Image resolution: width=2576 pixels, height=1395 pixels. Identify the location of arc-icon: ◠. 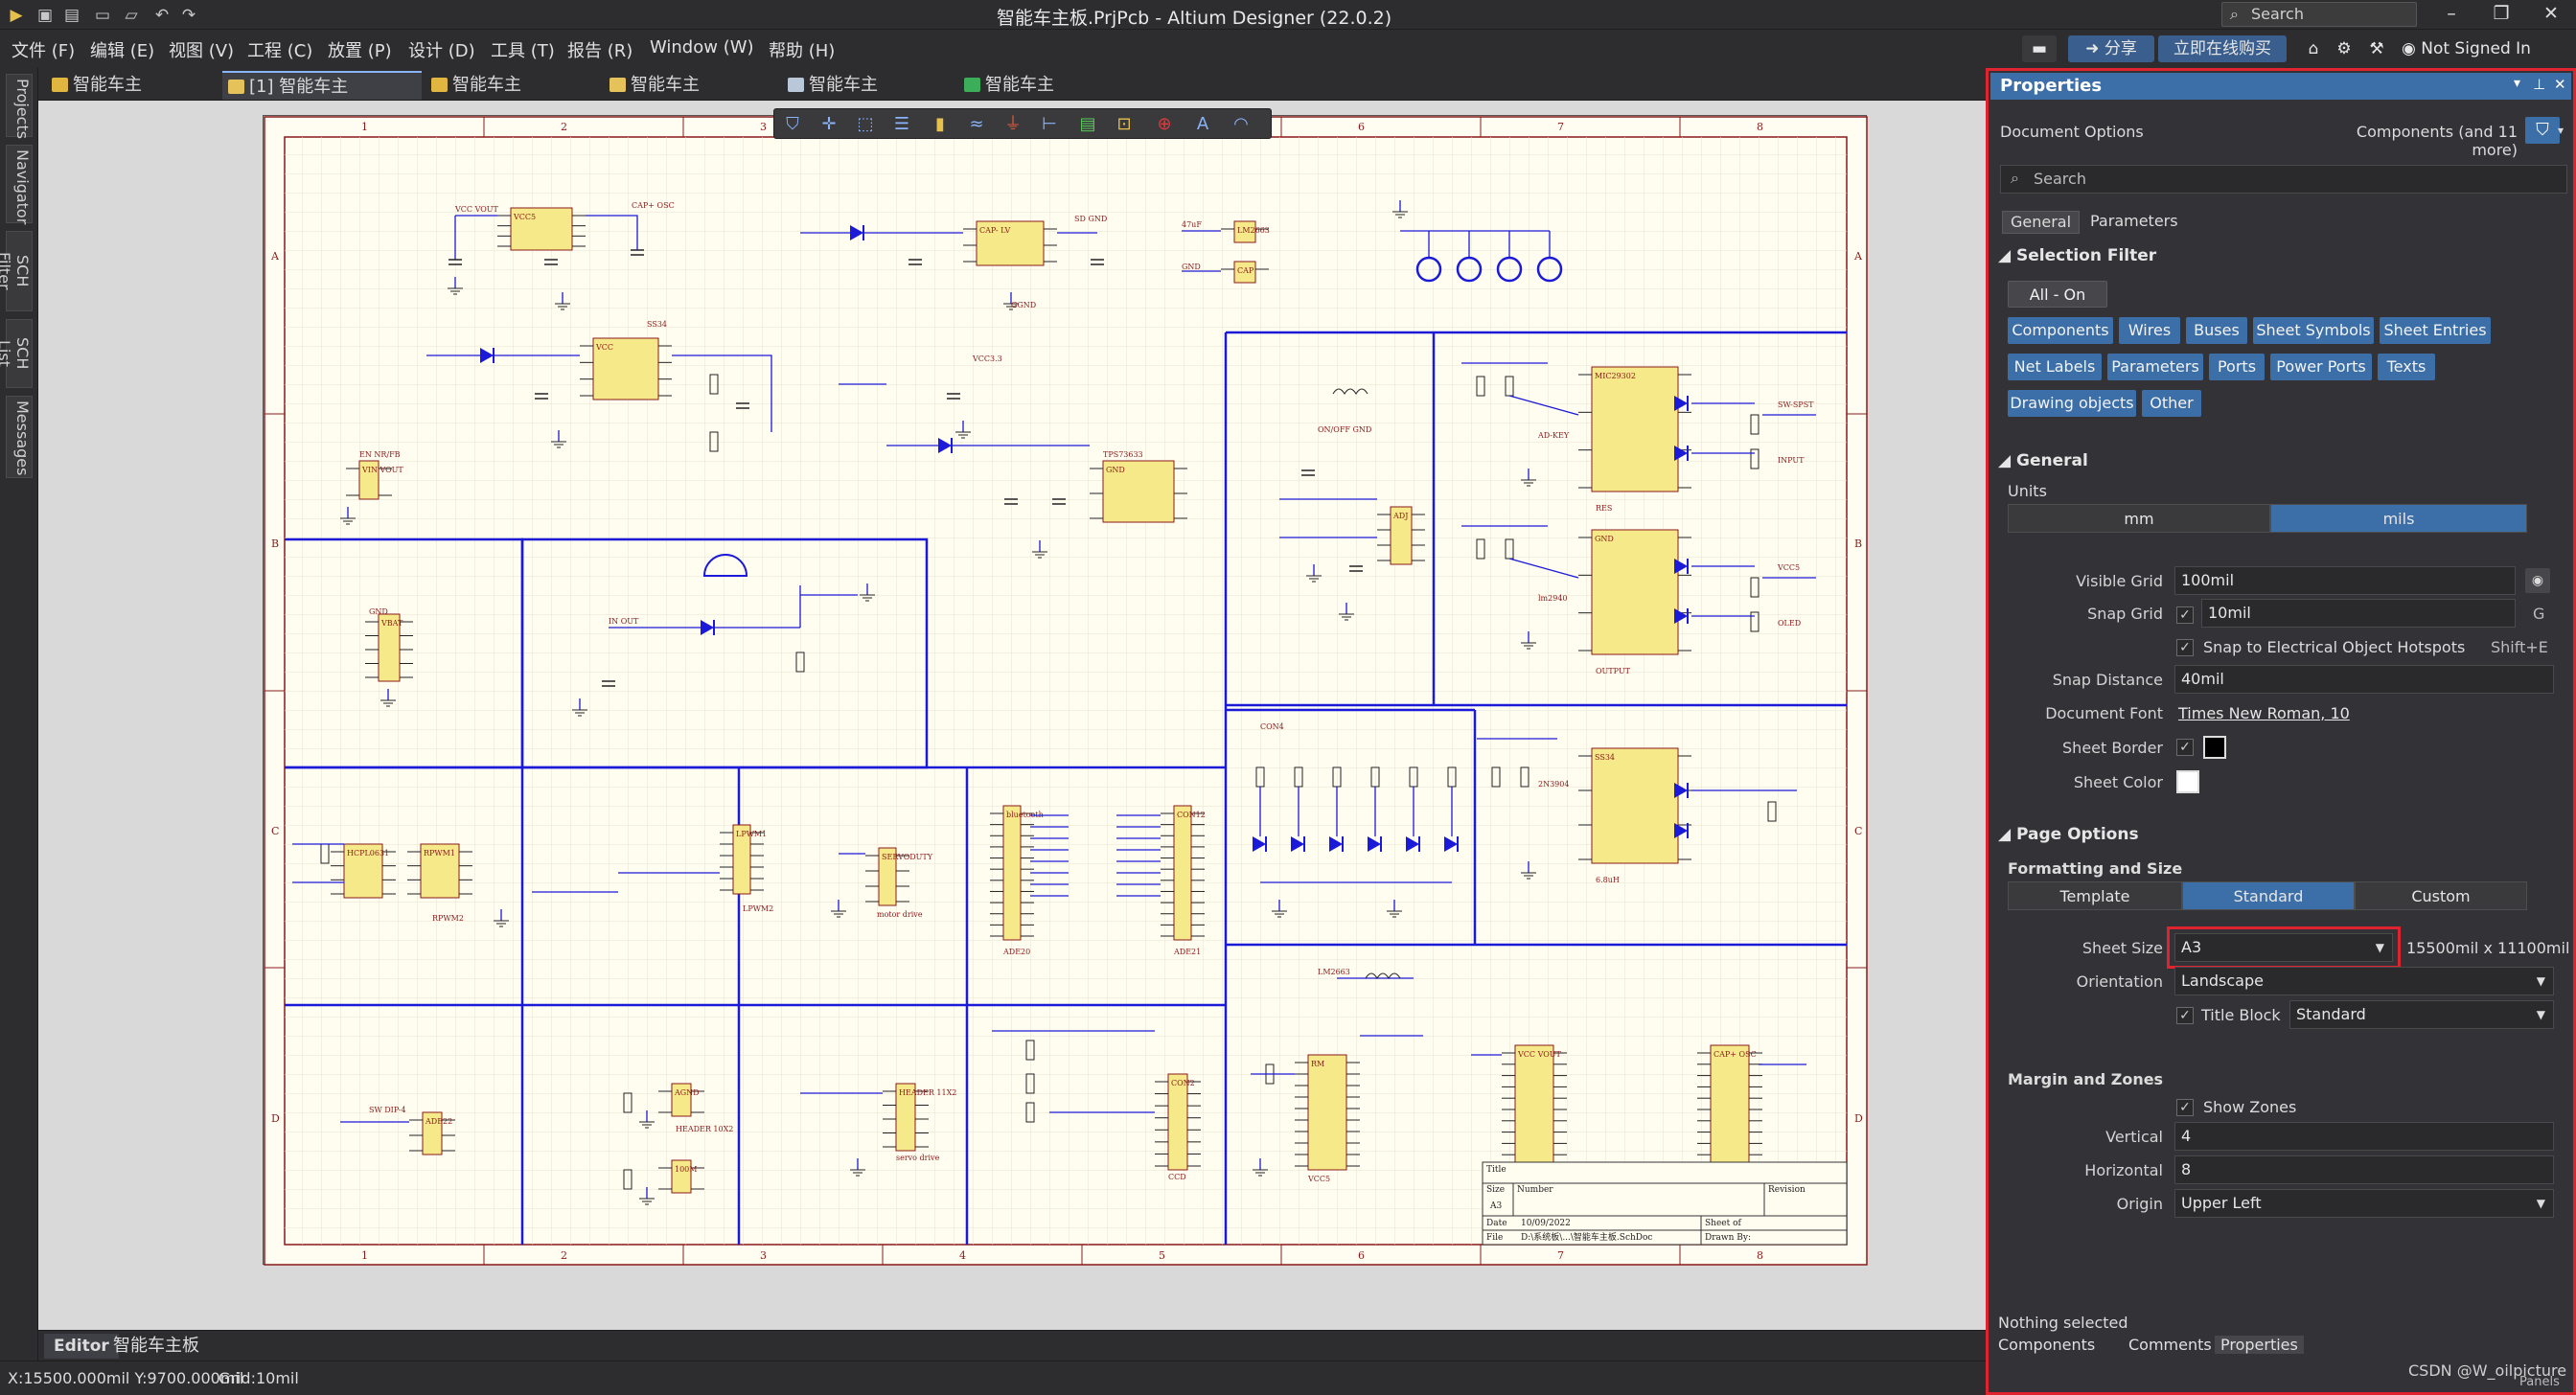
(1241, 124).